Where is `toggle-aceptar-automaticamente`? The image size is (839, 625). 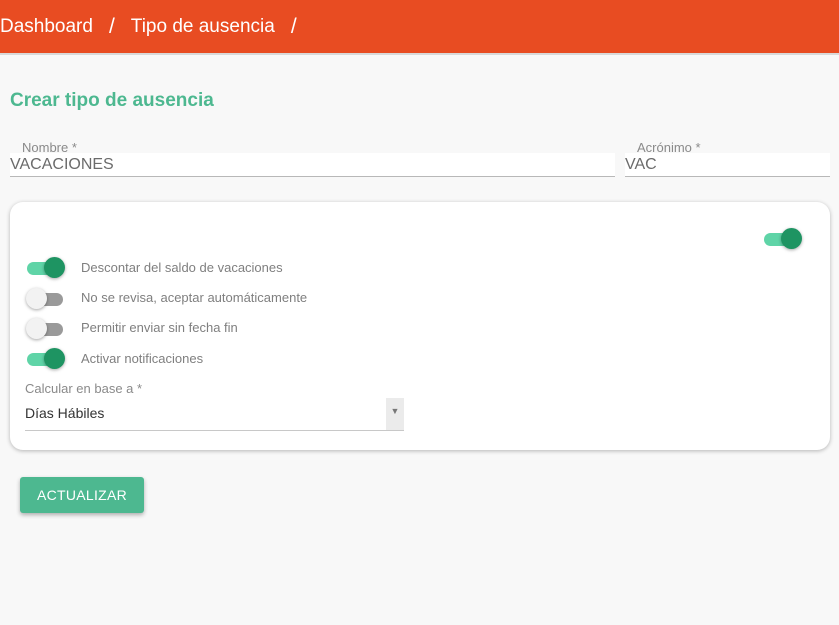
toggle-aceptar-automaticamente is located at coordinates (45, 299).